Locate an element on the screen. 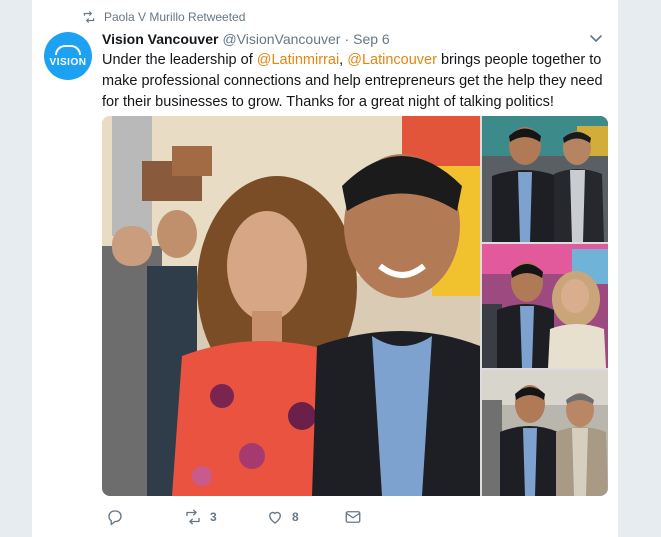 The width and height of the screenshot is (661, 537). retweet-button: 3 is located at coordinates (200, 517).